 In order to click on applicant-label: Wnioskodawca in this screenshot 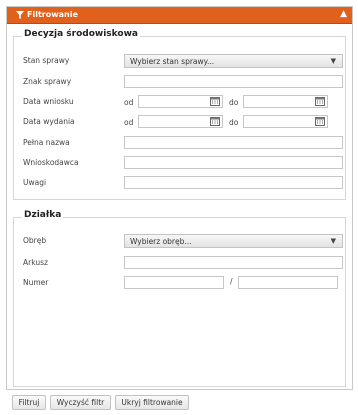, I will do `click(51, 162)`.